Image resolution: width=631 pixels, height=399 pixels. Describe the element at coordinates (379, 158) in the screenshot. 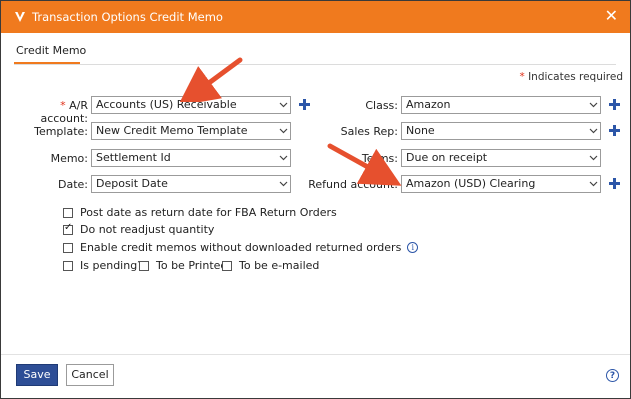

I see `terms-label: Terms:` at that location.